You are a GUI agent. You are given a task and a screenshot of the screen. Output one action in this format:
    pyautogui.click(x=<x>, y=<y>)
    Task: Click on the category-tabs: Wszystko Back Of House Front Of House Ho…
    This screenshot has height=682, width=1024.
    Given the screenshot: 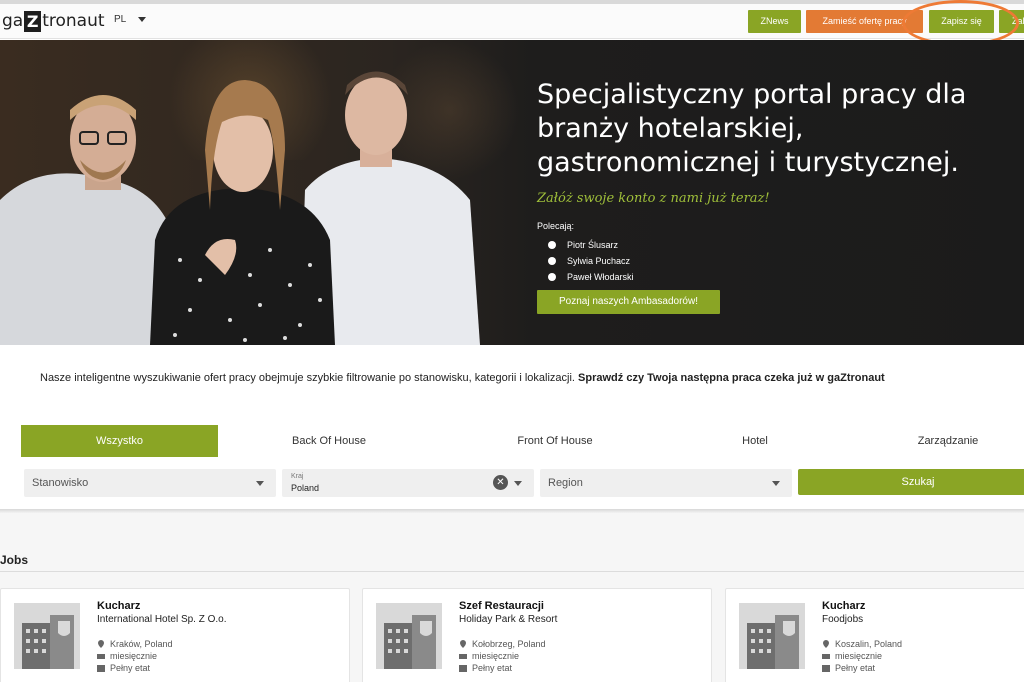 What is the action you would take?
    pyautogui.click(x=512, y=441)
    